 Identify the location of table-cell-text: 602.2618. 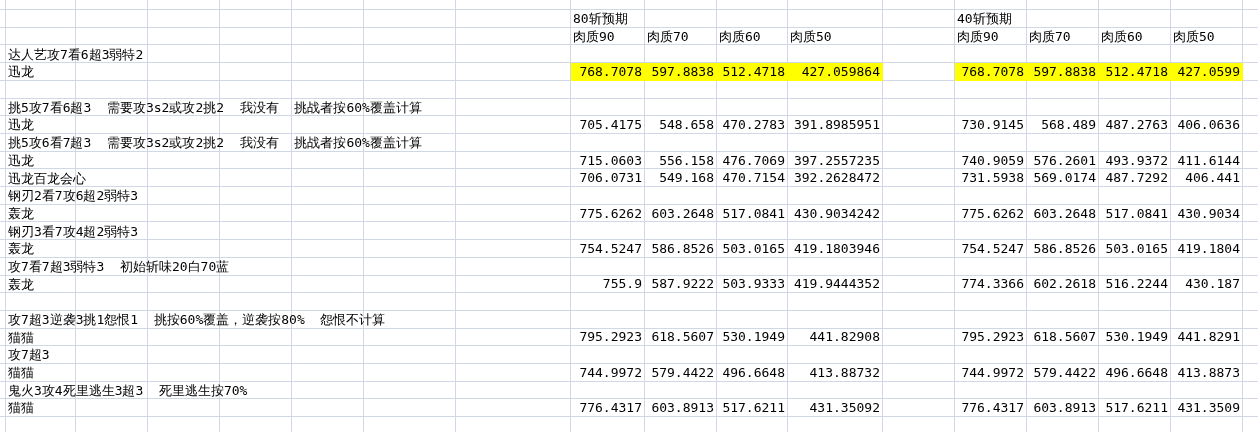
(1064, 284).